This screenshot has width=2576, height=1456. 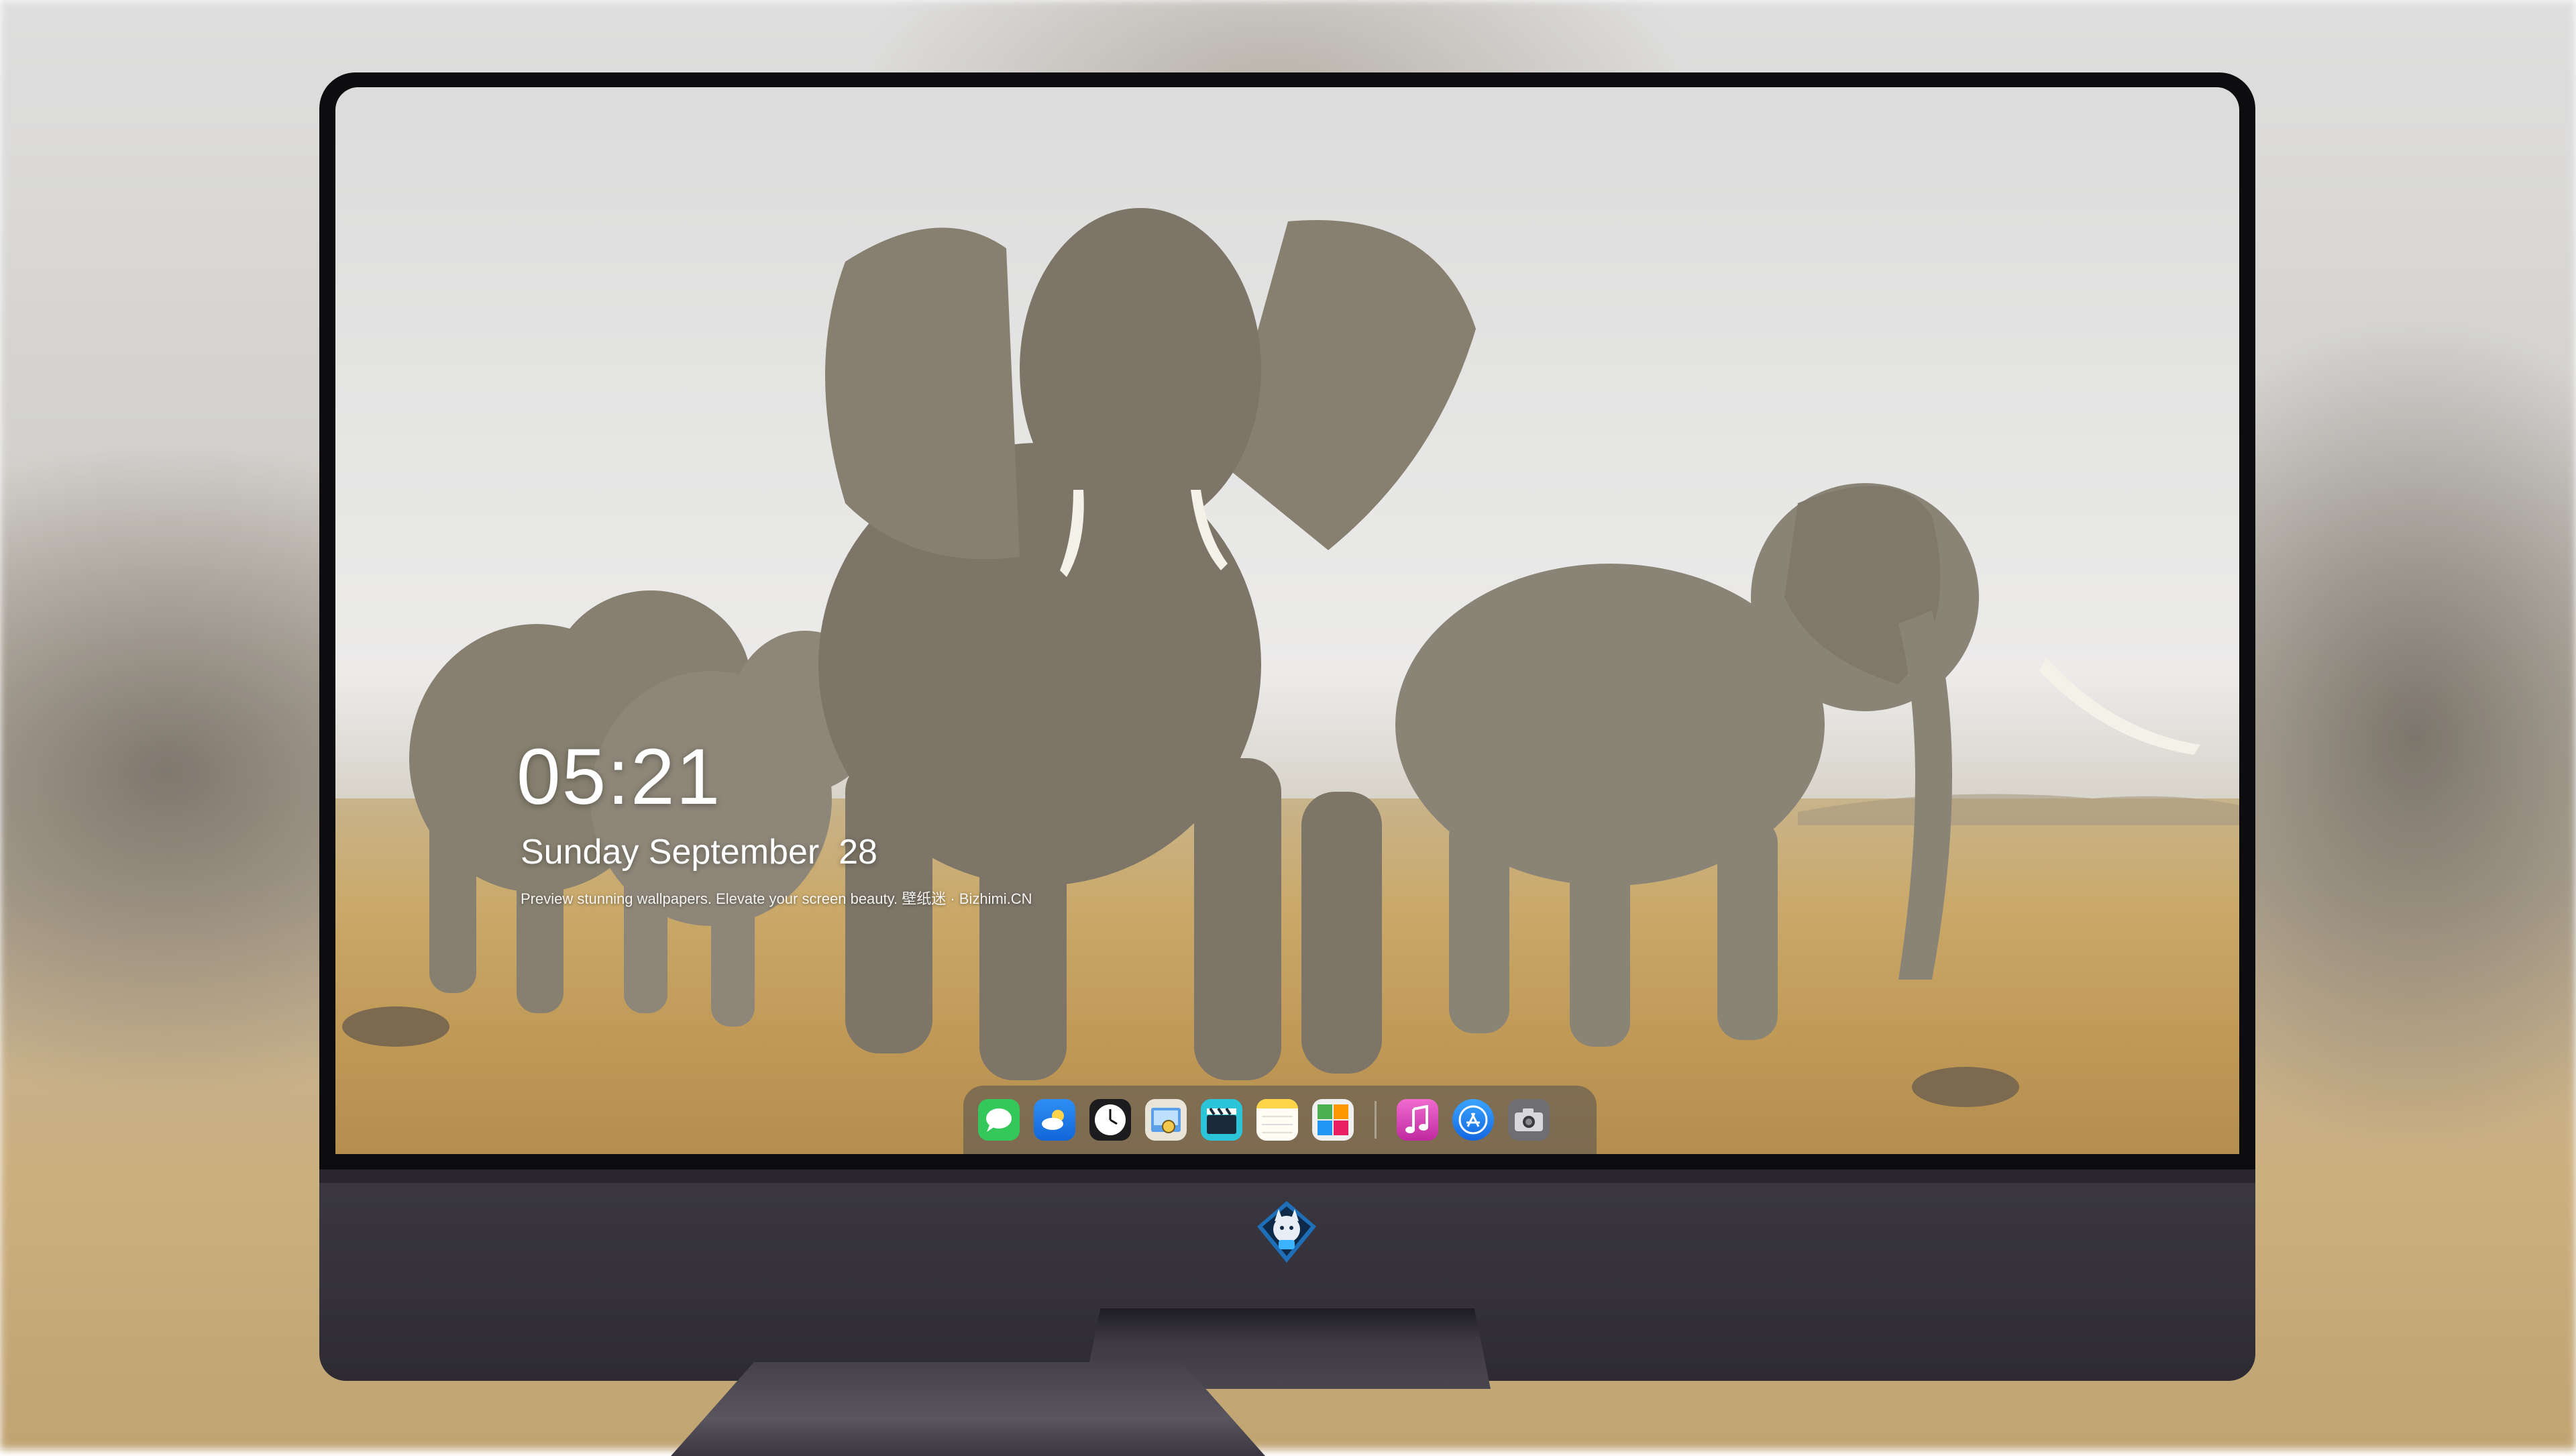 What do you see at coordinates (1277, 1120) in the screenshot?
I see `notes-icon` at bounding box center [1277, 1120].